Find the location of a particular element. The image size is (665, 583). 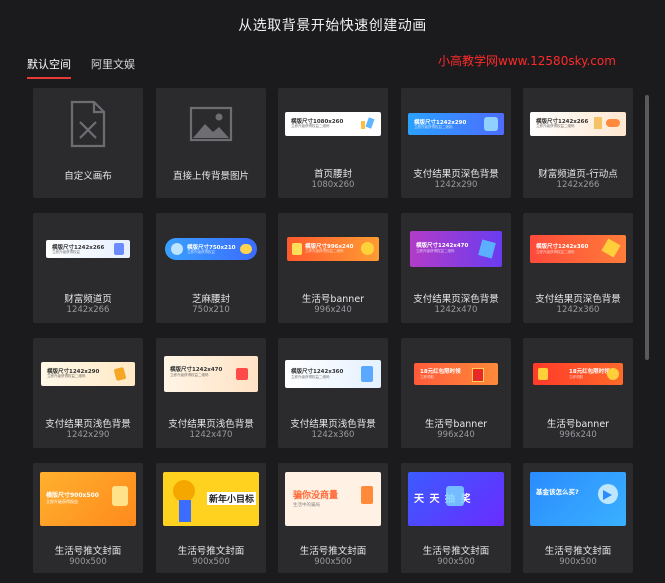

template-card-sesame-banner: 横版尺寸750x210 立即升级获得权益 芝麻腰封 750x210 is located at coordinates (211, 268).